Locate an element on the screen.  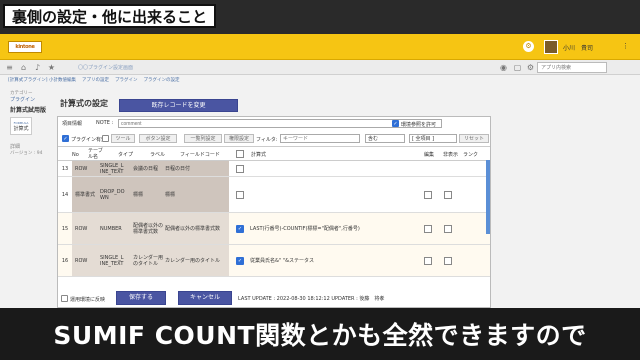
bottom-banner: SUMIF COUNT関数とかも全然できますので is located at coordinates (320, 334).